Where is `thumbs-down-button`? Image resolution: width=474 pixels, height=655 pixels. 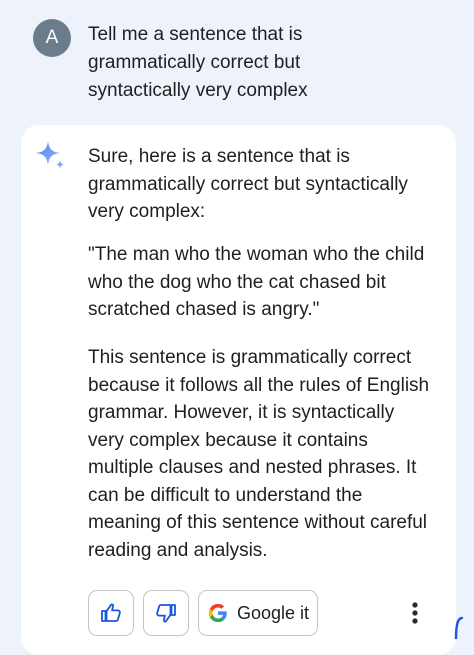 thumbs-down-button is located at coordinates (166, 613).